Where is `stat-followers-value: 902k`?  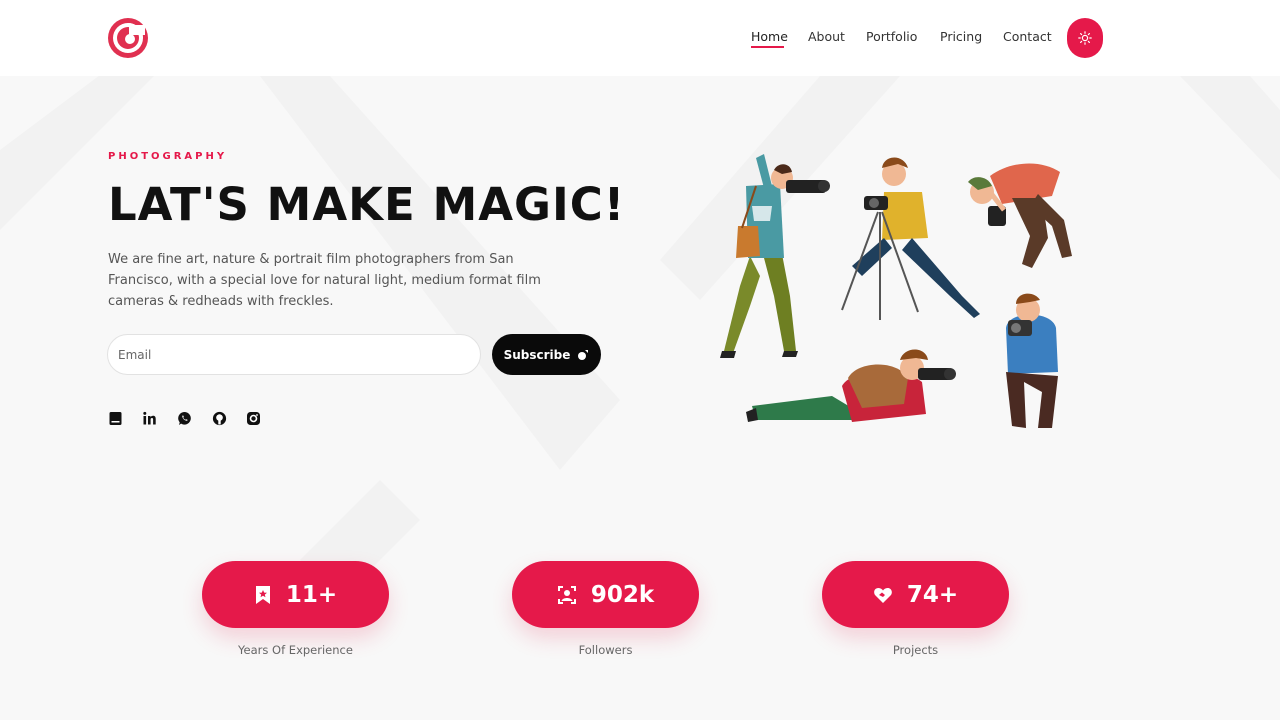
stat-followers-value: 902k is located at coordinates (622, 594).